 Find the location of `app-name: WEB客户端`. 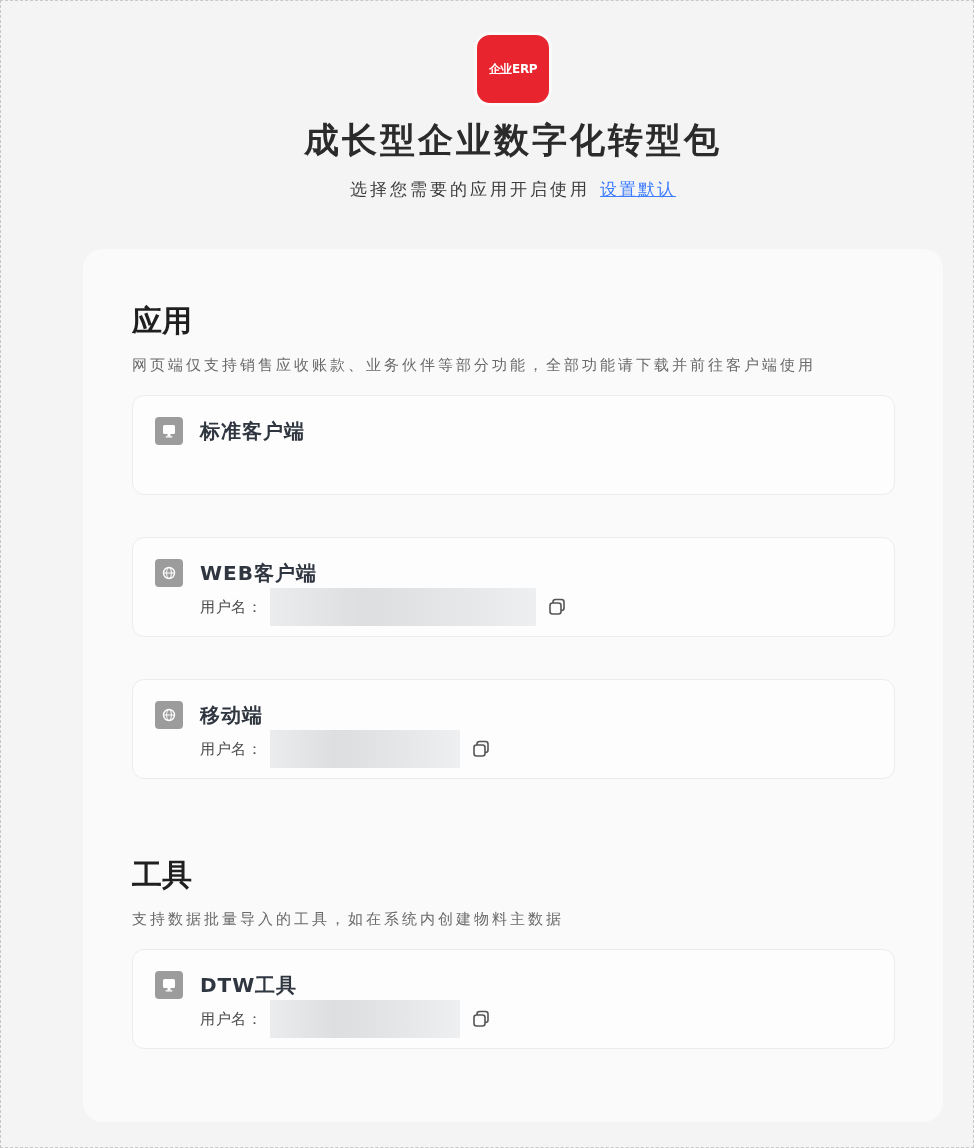

app-name: WEB客户端 is located at coordinates (258, 573).